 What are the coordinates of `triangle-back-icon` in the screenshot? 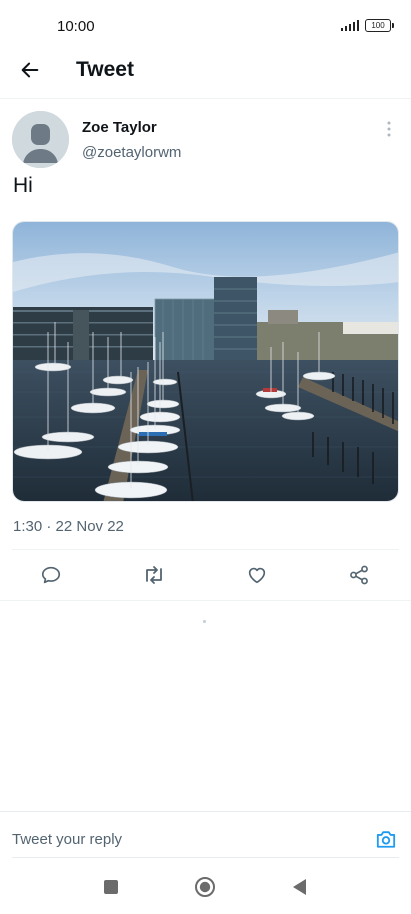 It's located at (299, 887).